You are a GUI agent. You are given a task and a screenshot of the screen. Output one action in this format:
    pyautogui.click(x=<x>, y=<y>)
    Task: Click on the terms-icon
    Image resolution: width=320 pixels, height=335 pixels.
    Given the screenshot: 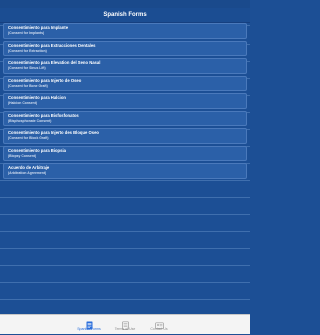 What is the action you would take?
    pyautogui.click(x=125, y=323)
    